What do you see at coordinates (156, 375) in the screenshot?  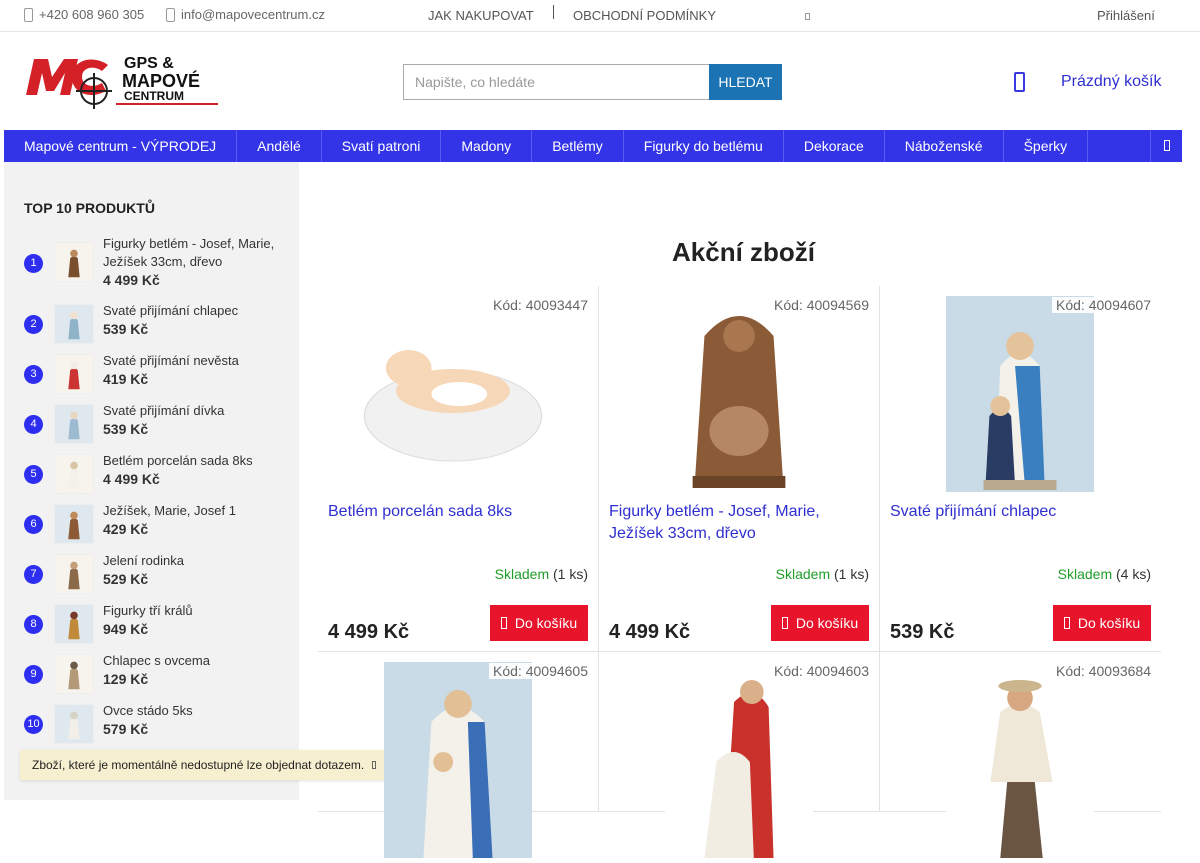 I see `top-product-item: 3 Svaté přijímání nevěsta 419 Kč` at bounding box center [156, 375].